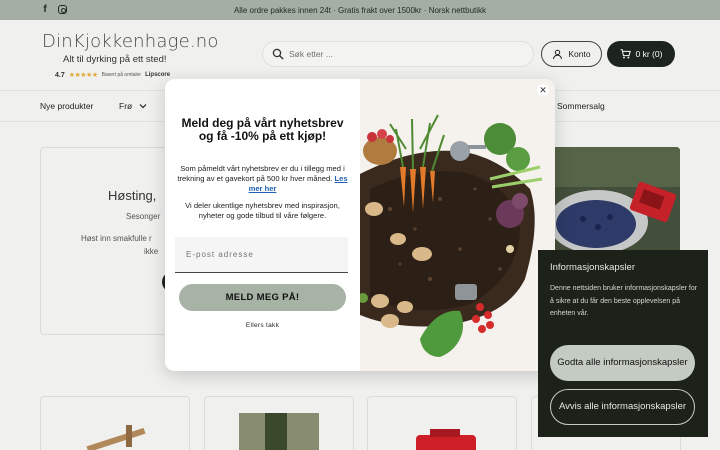  I want to click on subscribe-button: MELD MEG PÅ!, so click(262, 297).